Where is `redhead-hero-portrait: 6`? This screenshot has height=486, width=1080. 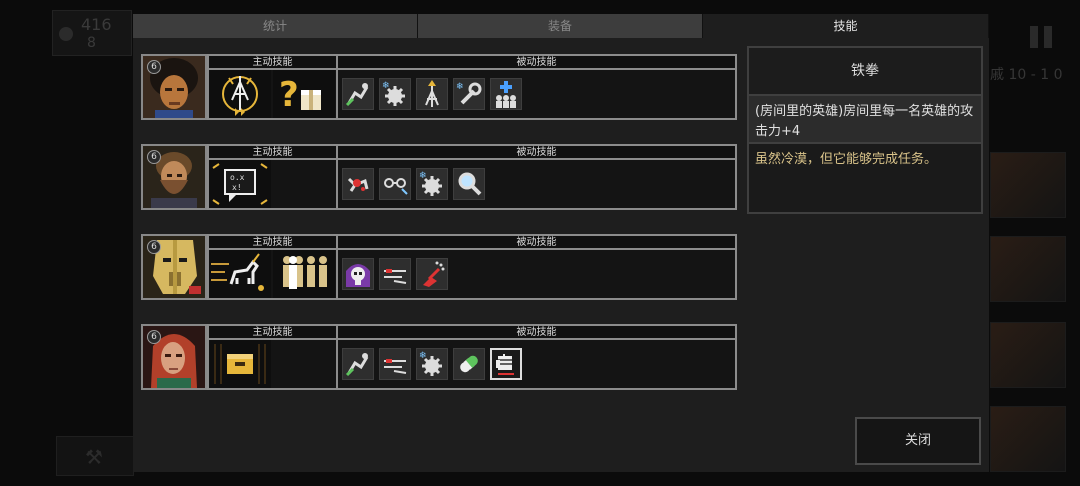 redhead-hero-portrait: 6 is located at coordinates (174, 357).